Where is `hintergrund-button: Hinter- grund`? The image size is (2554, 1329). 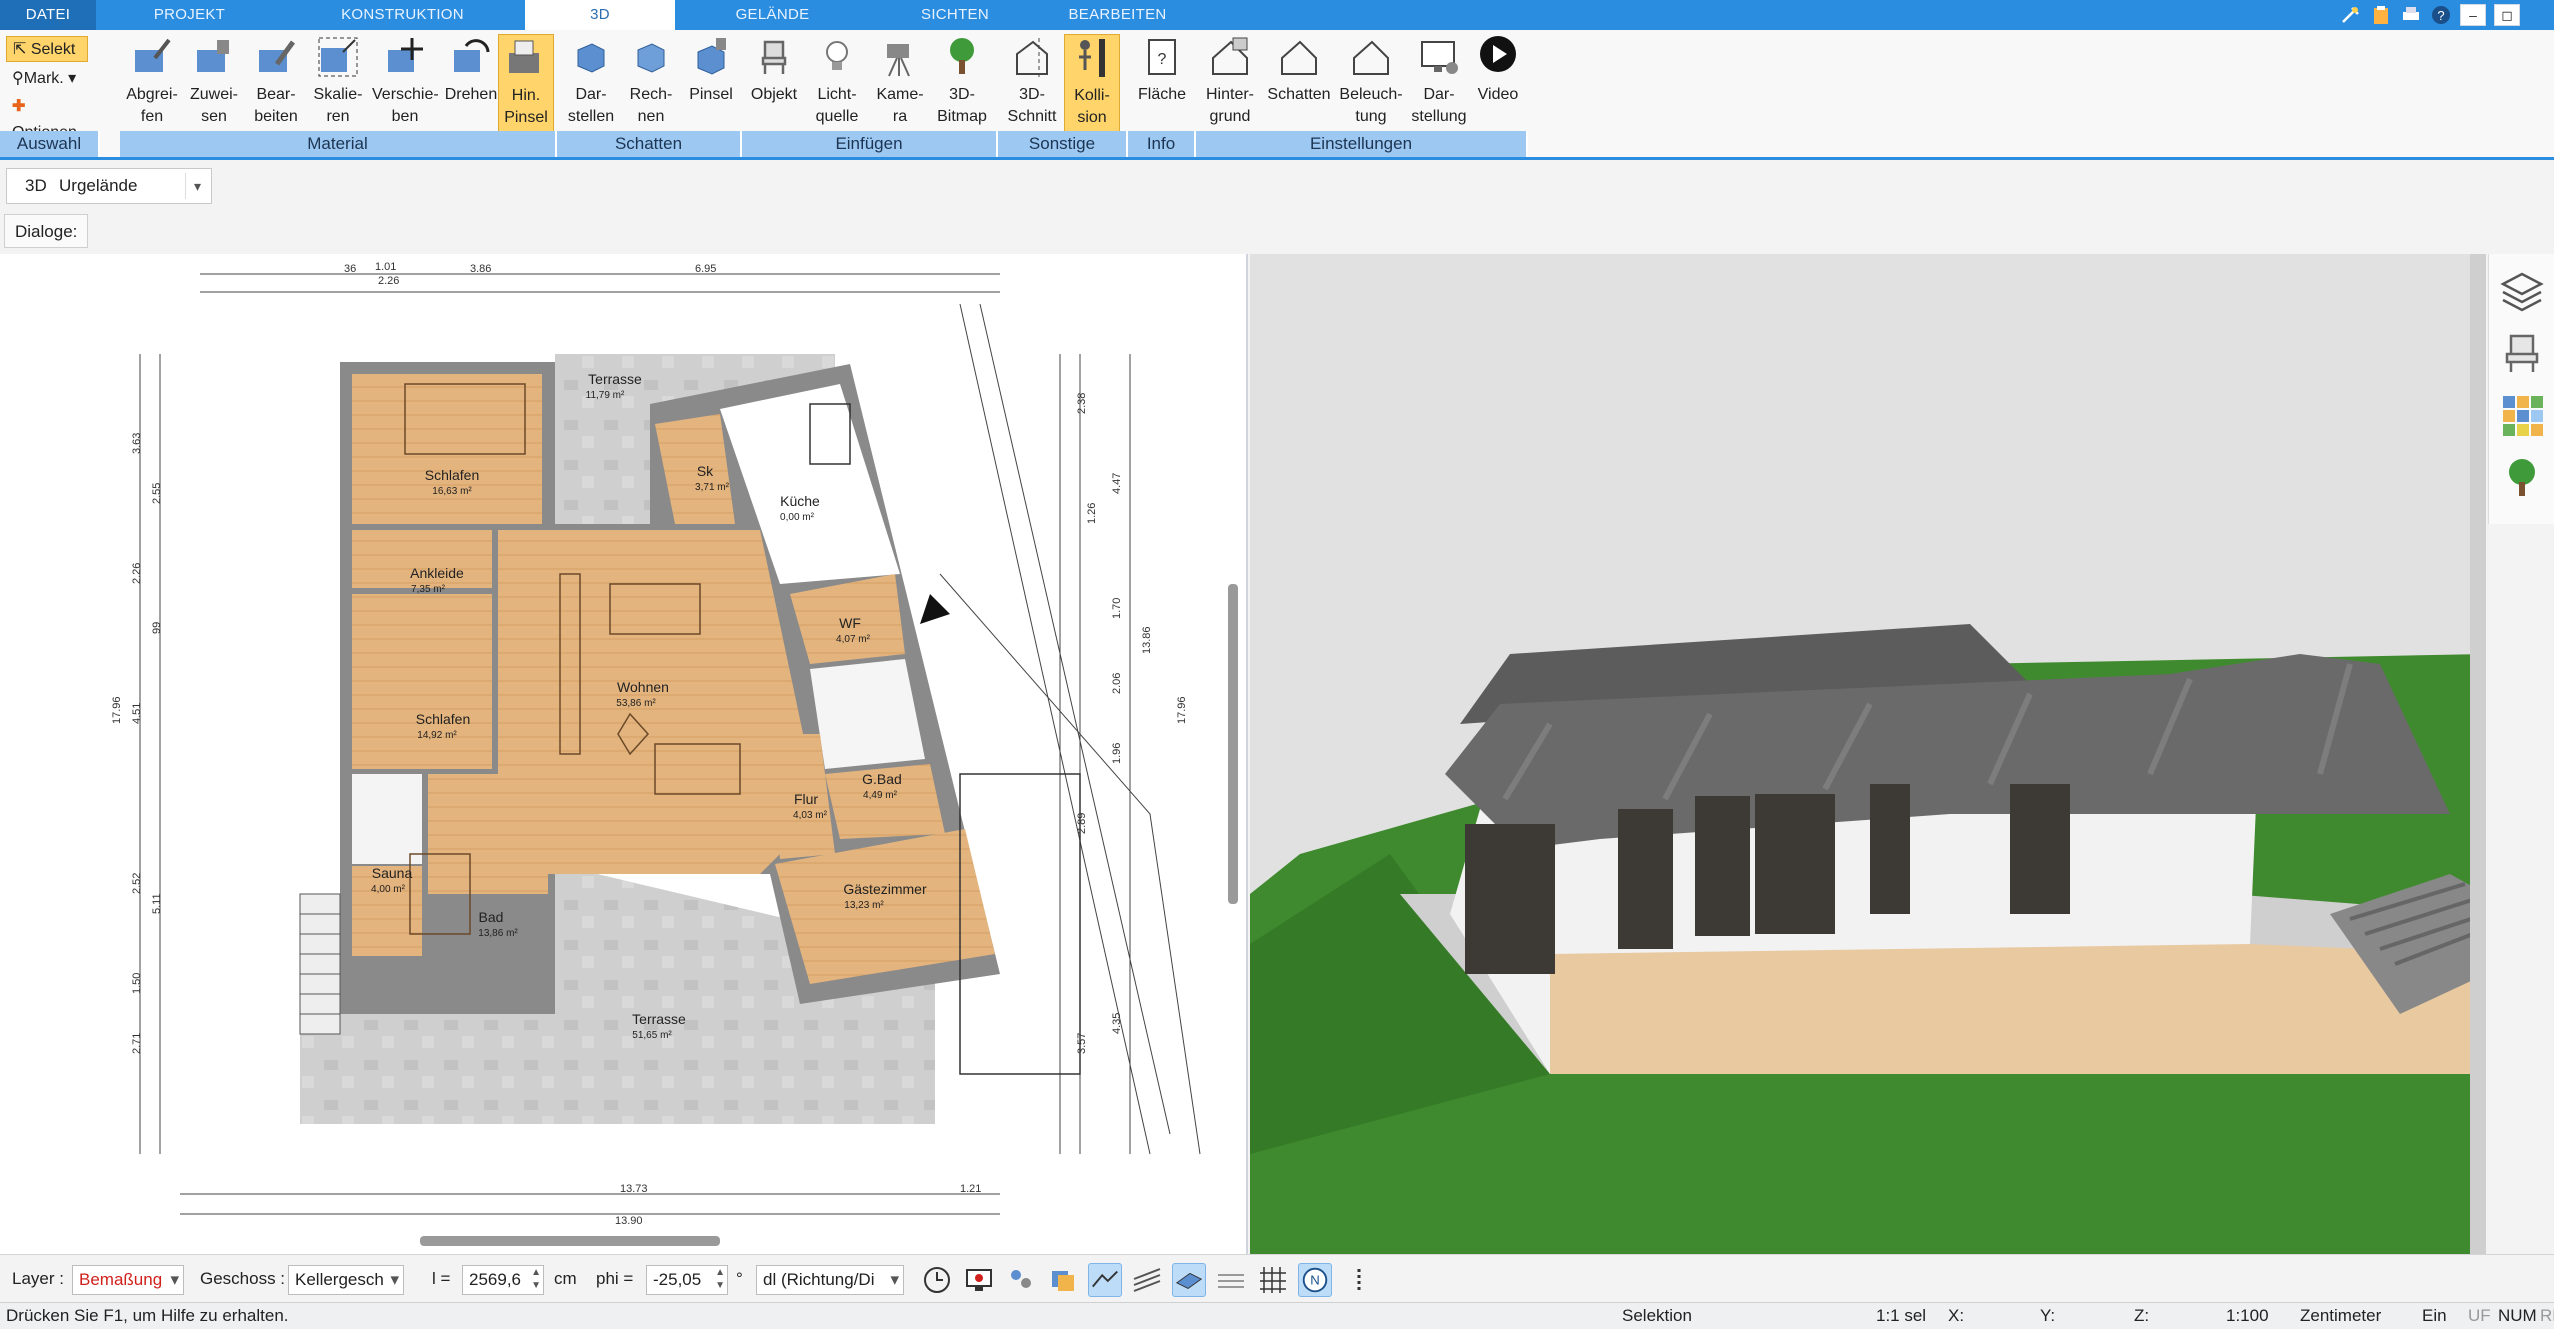 hintergrund-button: Hinter- grund is located at coordinates (1230, 83).